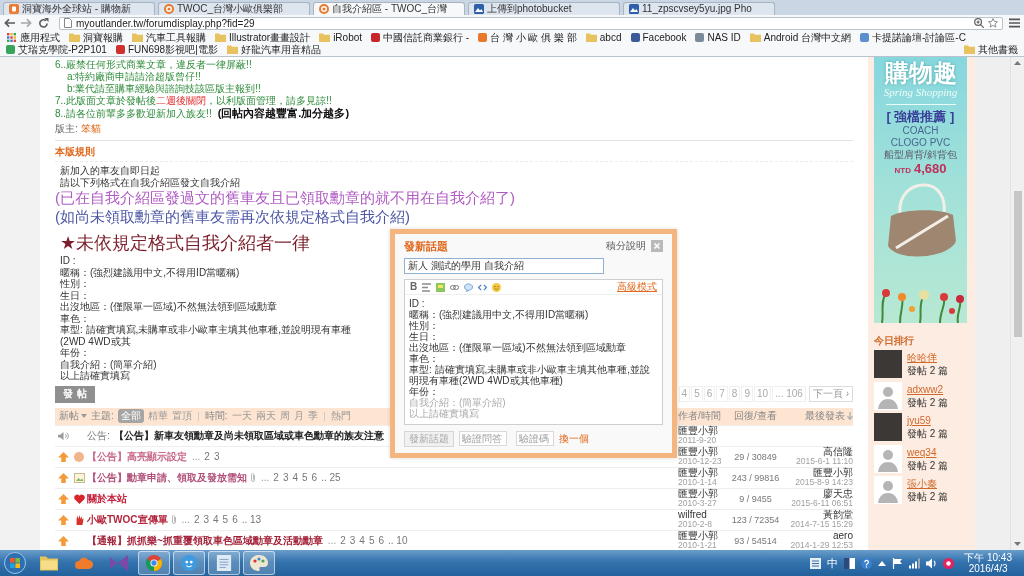 Image resolution: width=1024 pixels, height=576 pixels. What do you see at coordinates (312, 416) in the screenshot?
I see `filter-option: 季` at bounding box center [312, 416].